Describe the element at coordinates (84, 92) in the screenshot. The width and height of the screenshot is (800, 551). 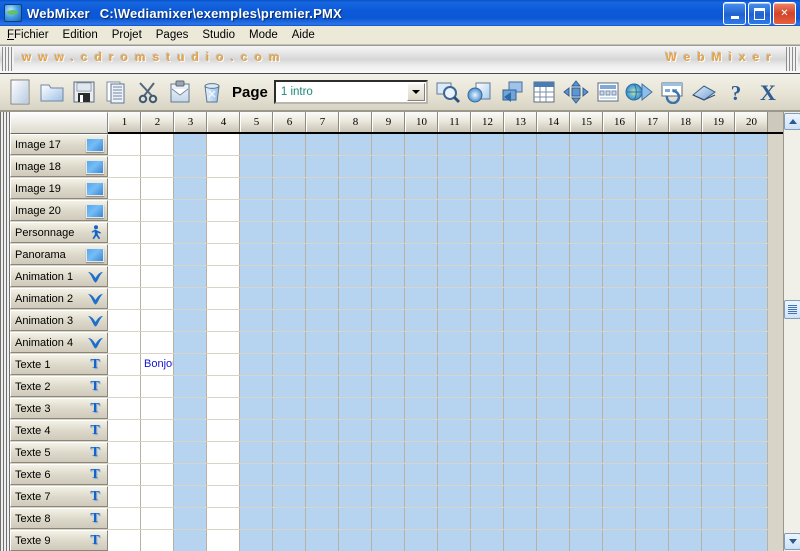
I see `save-floppy-icon` at that location.